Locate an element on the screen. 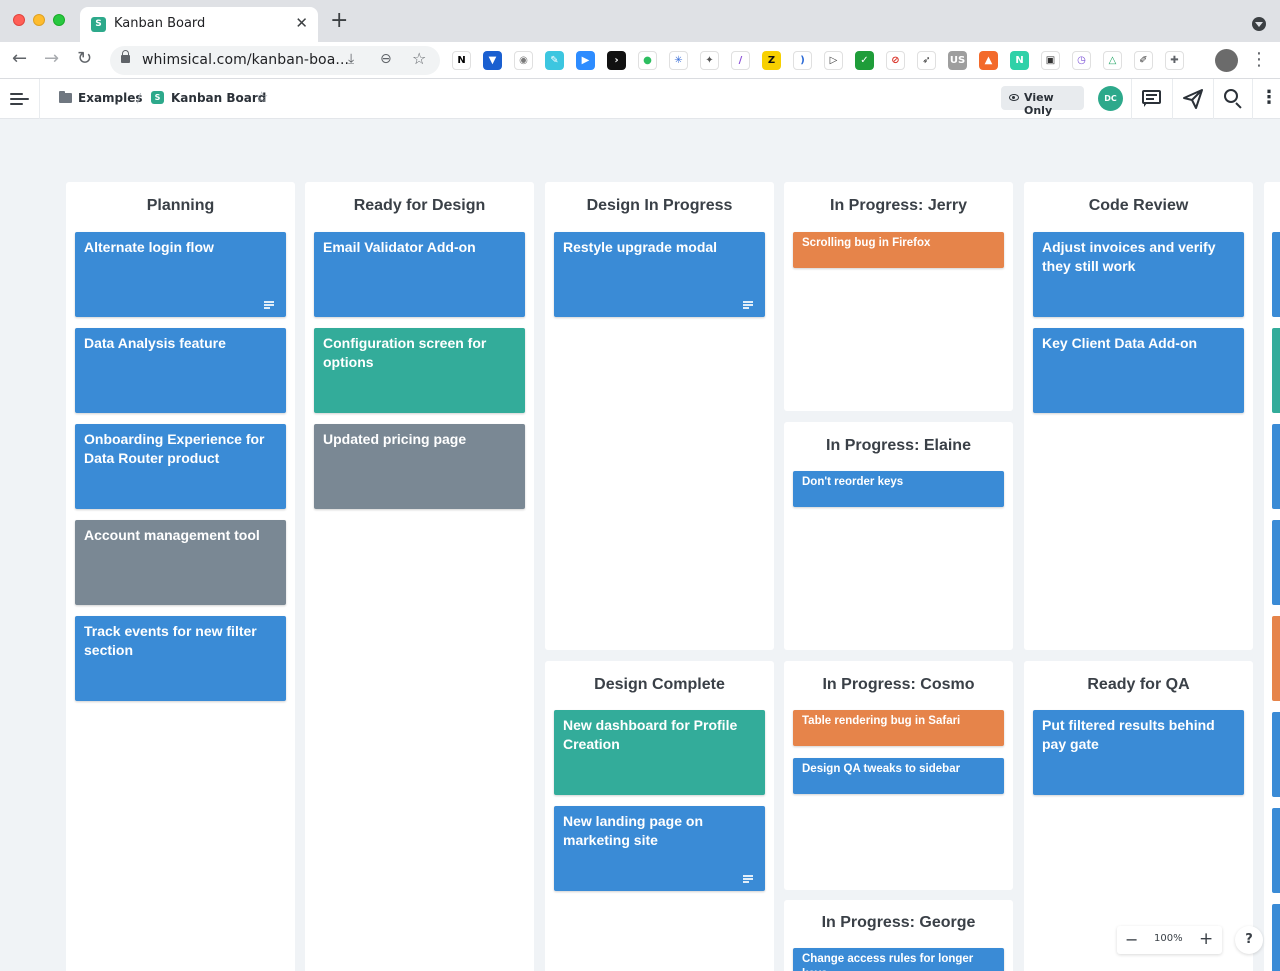  share-send-icon is located at coordinates (1193, 99).